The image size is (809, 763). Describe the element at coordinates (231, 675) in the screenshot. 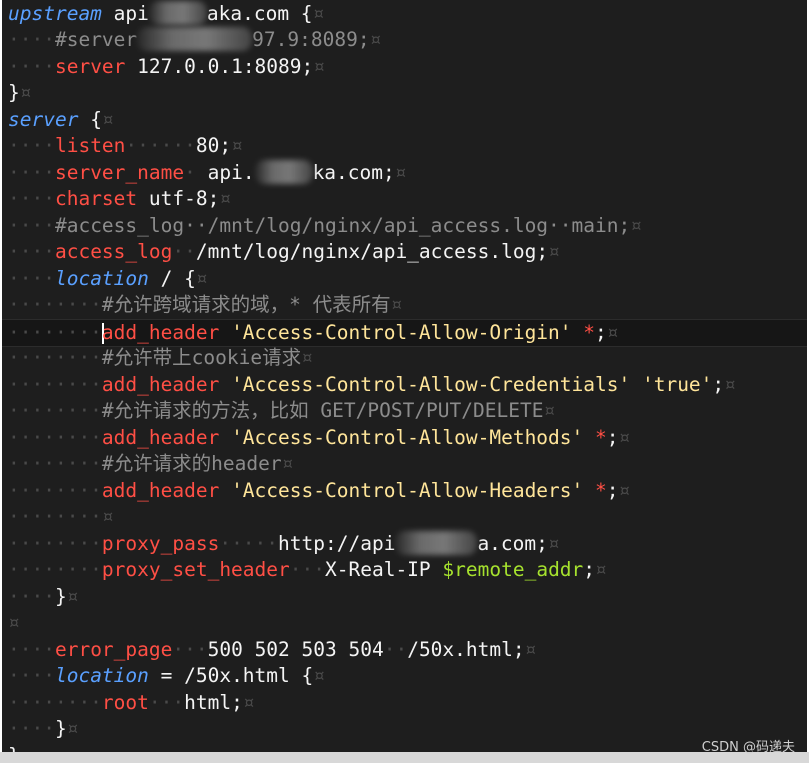

I see `text-token: = /50x.html {` at that location.